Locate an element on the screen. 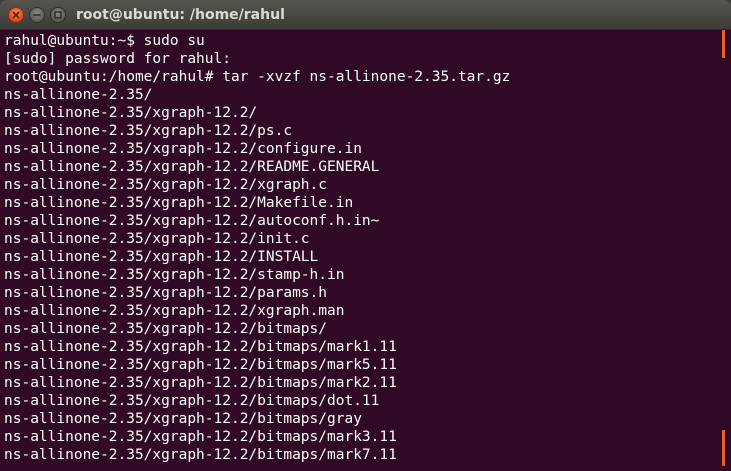  terminal-line: ns-allinone-2.35/xgraph-12.2/params.h is located at coordinates (166, 293).